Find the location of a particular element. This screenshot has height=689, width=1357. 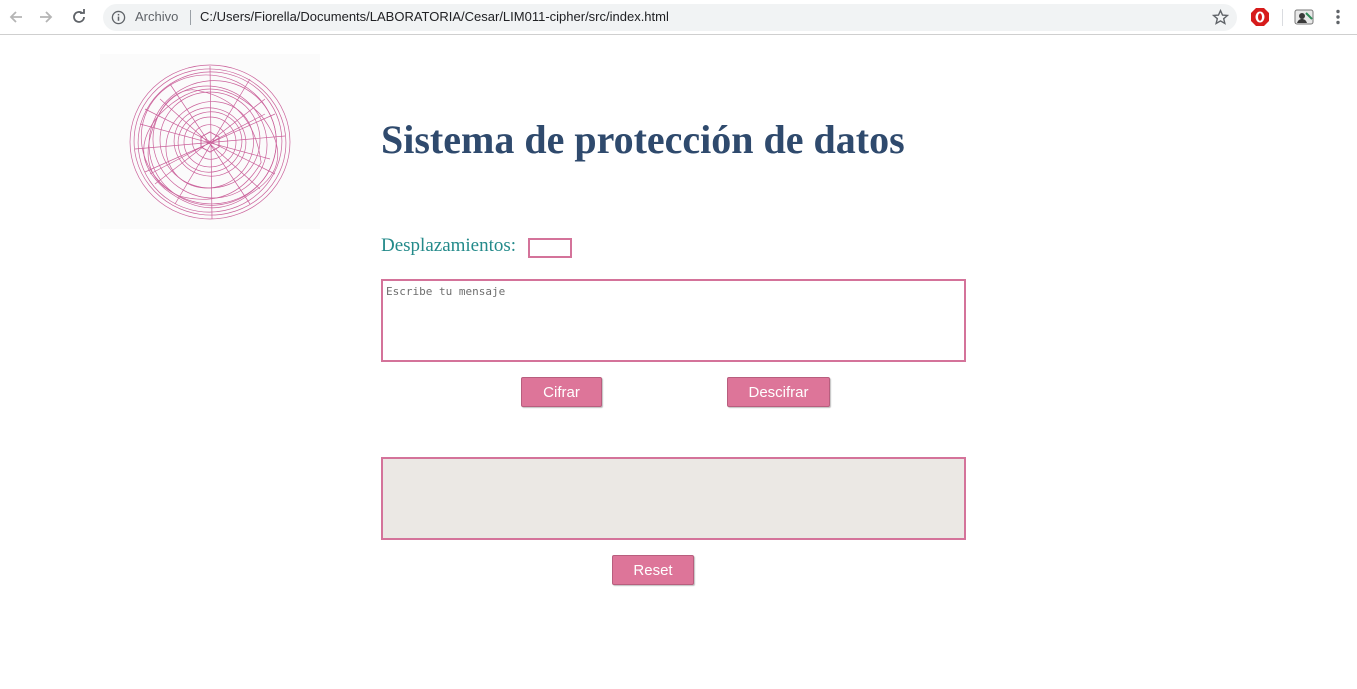

omnibox-separator is located at coordinates (190, 17).